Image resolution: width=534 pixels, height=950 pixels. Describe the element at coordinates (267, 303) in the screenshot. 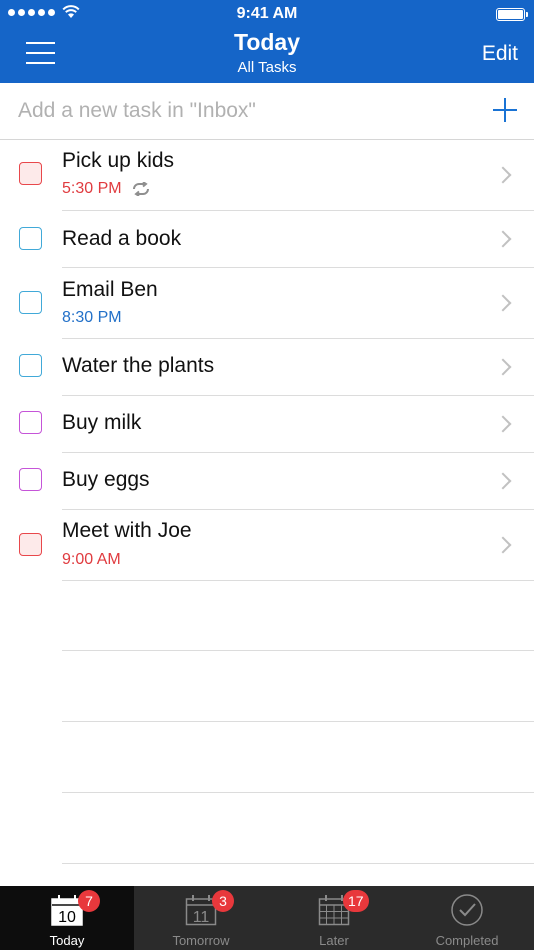

I see `task-row: Email Ben 8:30 PM` at that location.